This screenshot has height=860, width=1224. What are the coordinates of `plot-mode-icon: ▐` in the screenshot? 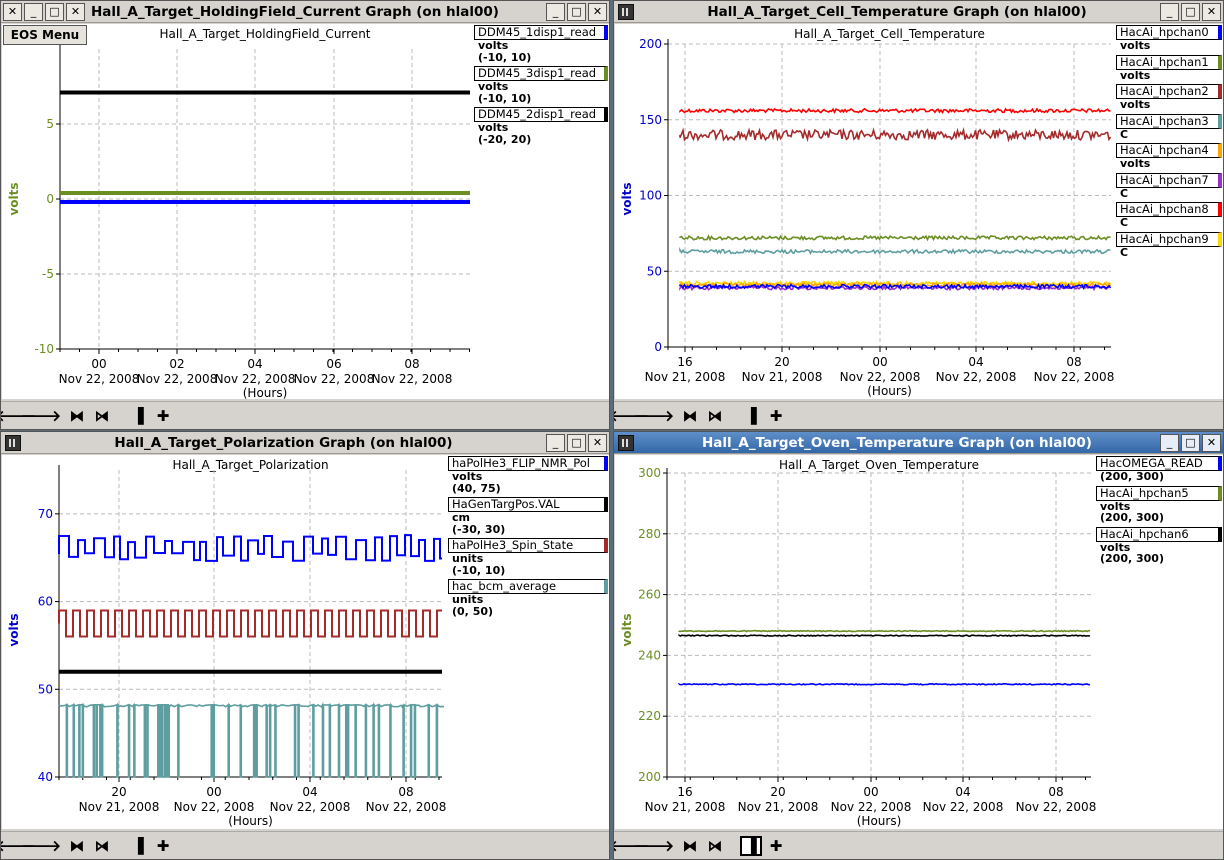 It's located at (751, 415).